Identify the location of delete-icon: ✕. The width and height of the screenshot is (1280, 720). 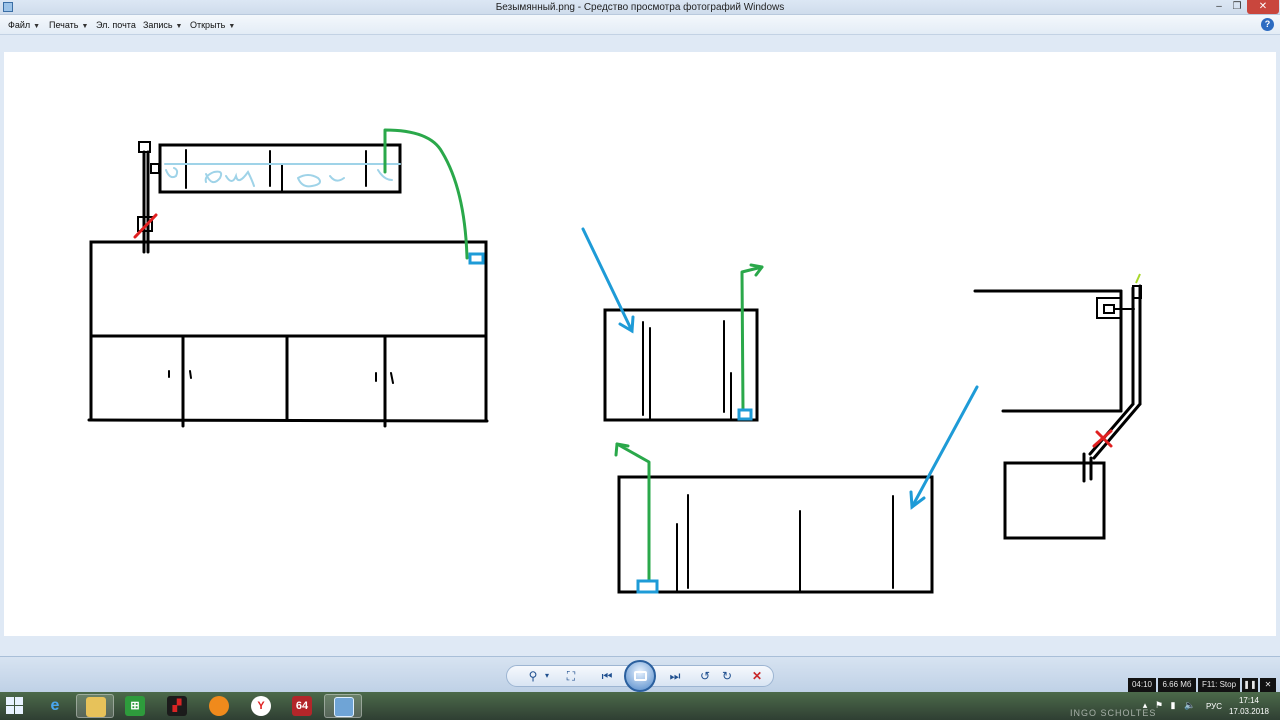
(757, 676).